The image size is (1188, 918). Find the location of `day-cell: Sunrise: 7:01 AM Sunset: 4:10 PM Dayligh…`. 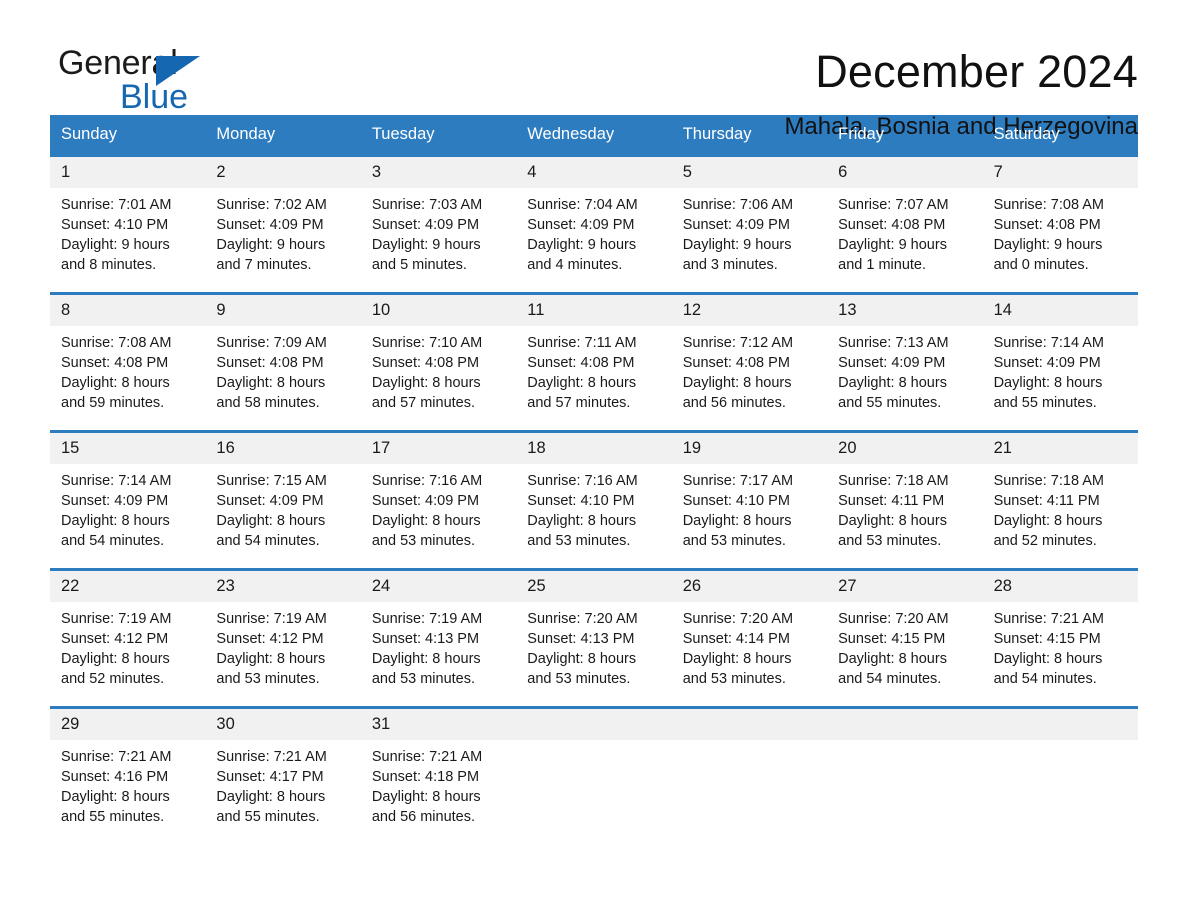

day-cell: Sunrise: 7:01 AM Sunset: 4:10 PM Dayligh… is located at coordinates (127, 235).